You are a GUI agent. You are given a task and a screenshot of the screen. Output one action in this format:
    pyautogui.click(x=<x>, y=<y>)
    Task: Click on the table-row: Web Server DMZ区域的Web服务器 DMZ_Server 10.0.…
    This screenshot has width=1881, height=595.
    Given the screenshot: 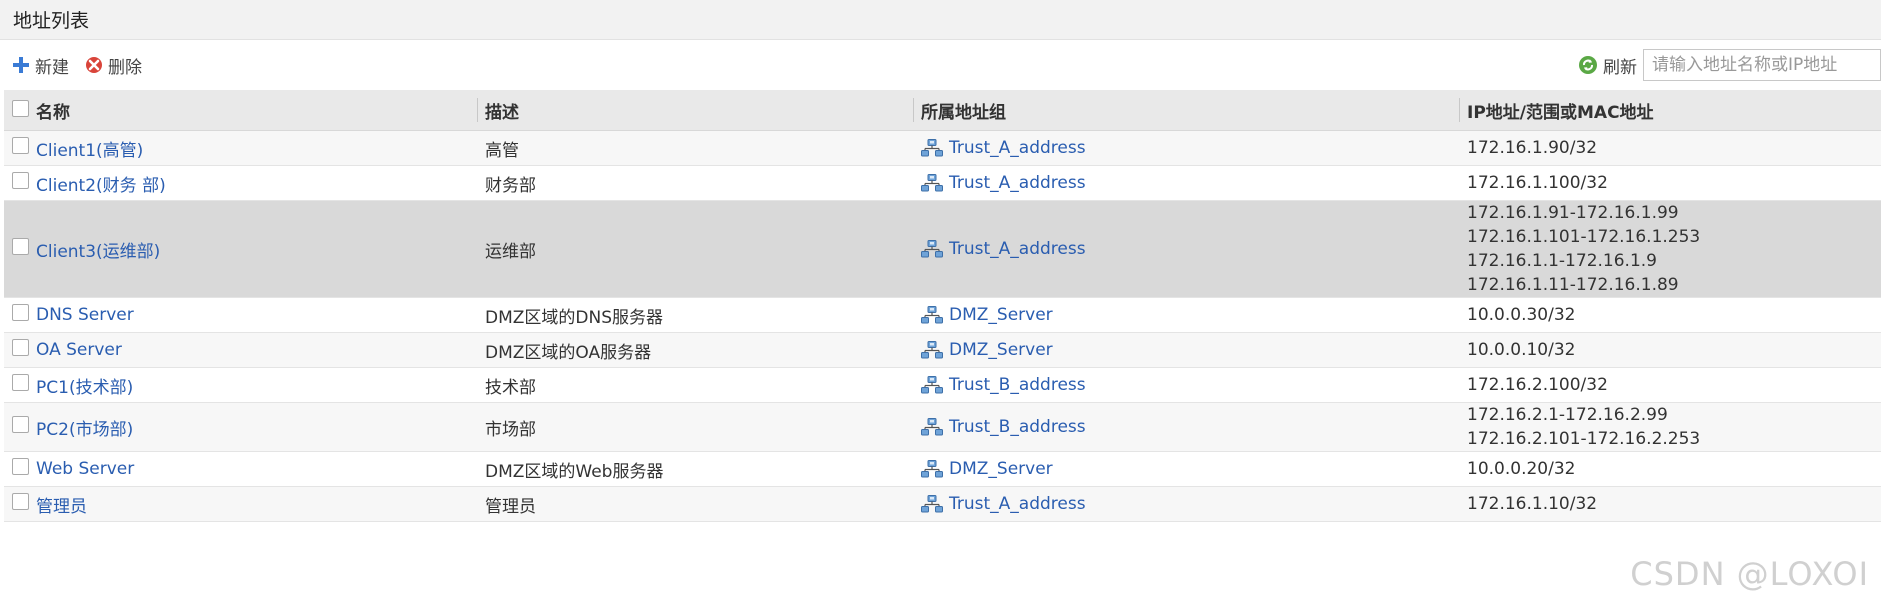 What is the action you would take?
    pyautogui.click(x=942, y=469)
    